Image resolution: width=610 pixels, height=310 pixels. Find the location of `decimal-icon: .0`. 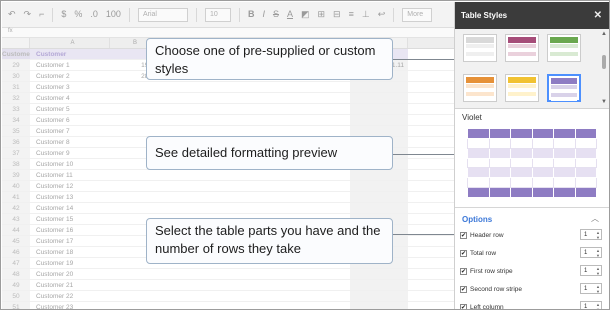

decimal-icon: .0 is located at coordinates (94, 14).